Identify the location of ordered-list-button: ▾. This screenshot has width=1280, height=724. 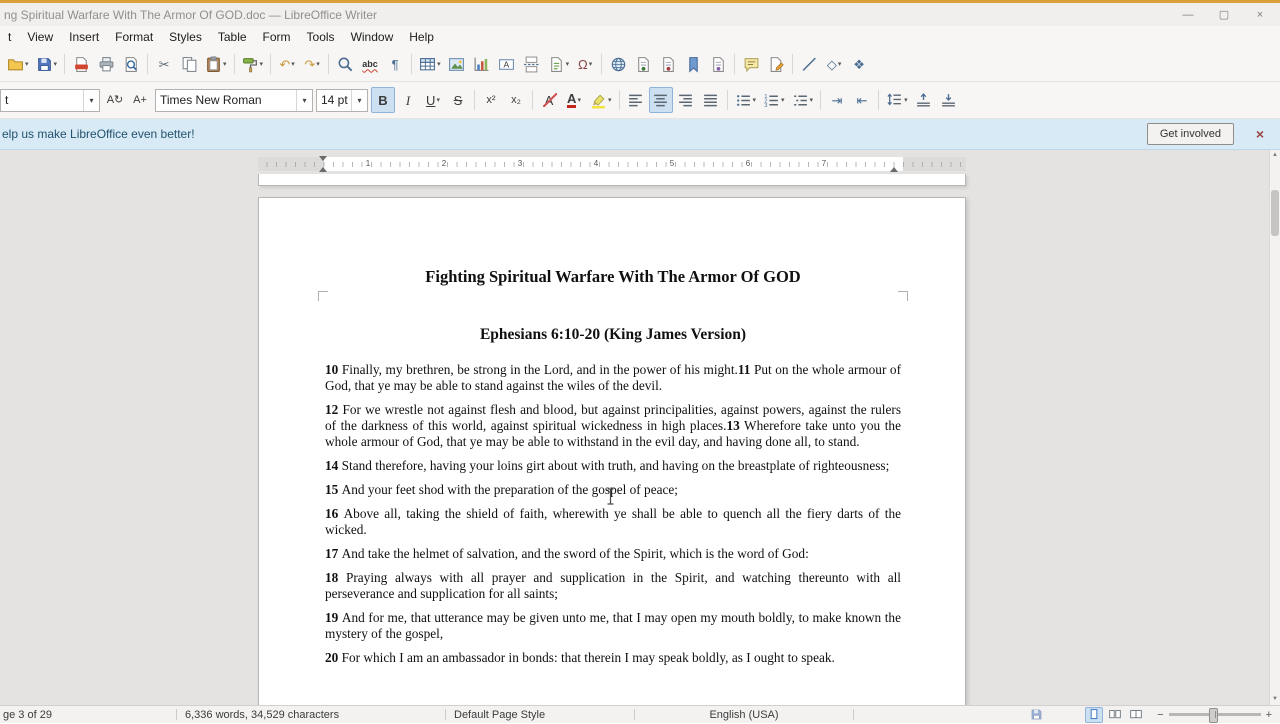
(774, 100).